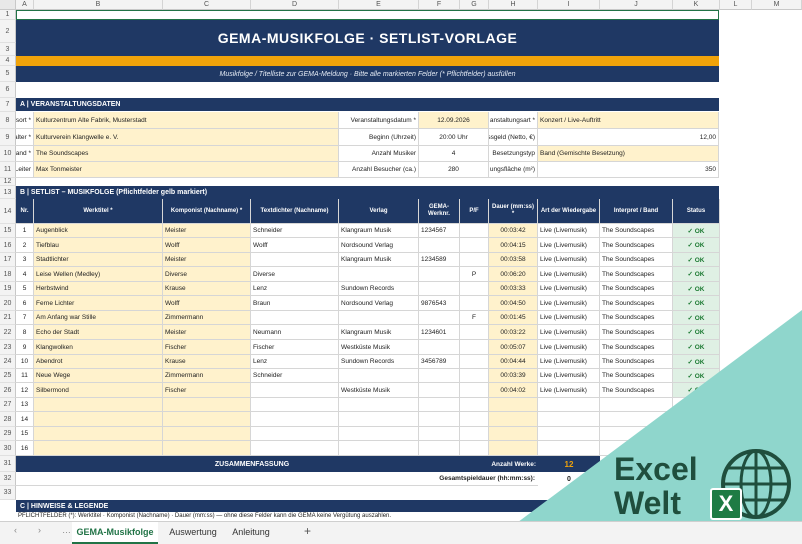  I want to click on row-header: 3, so click(8, 49).